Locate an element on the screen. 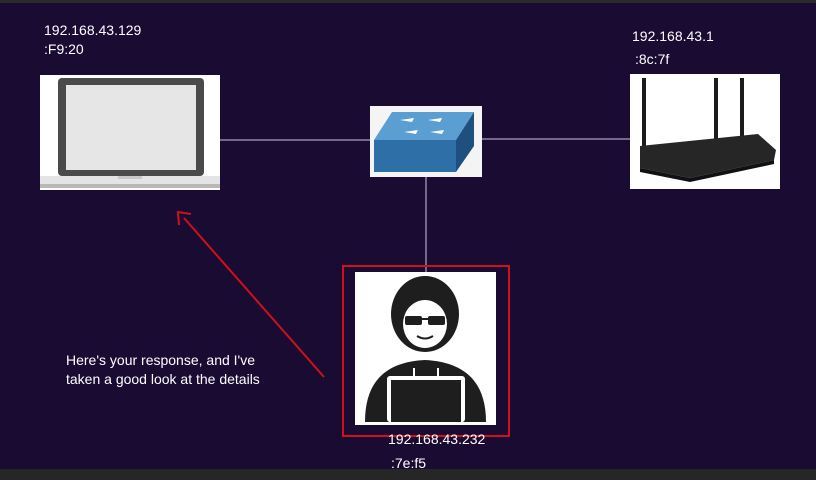 This screenshot has height=480, width=816. laptop-icon is located at coordinates (130, 132).